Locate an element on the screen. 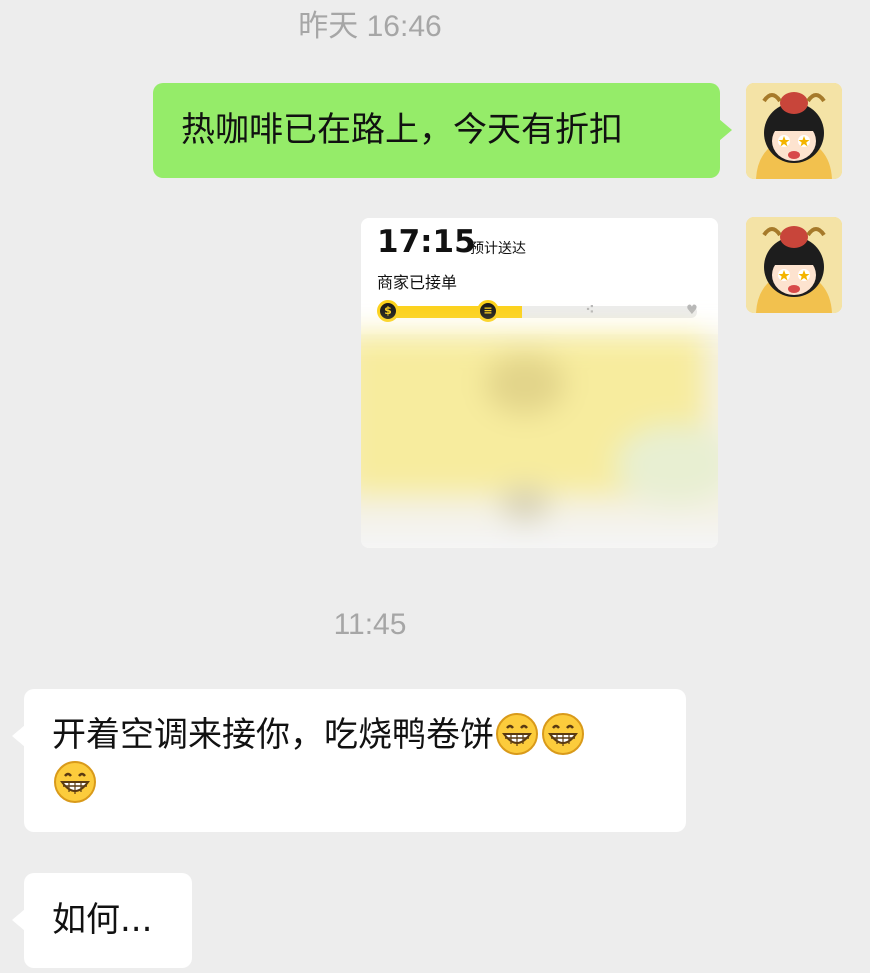 This screenshot has height=973, width=870. message-text: 开着空调来接你，吃烧鸭卷饼 is located at coordinates (273, 735).